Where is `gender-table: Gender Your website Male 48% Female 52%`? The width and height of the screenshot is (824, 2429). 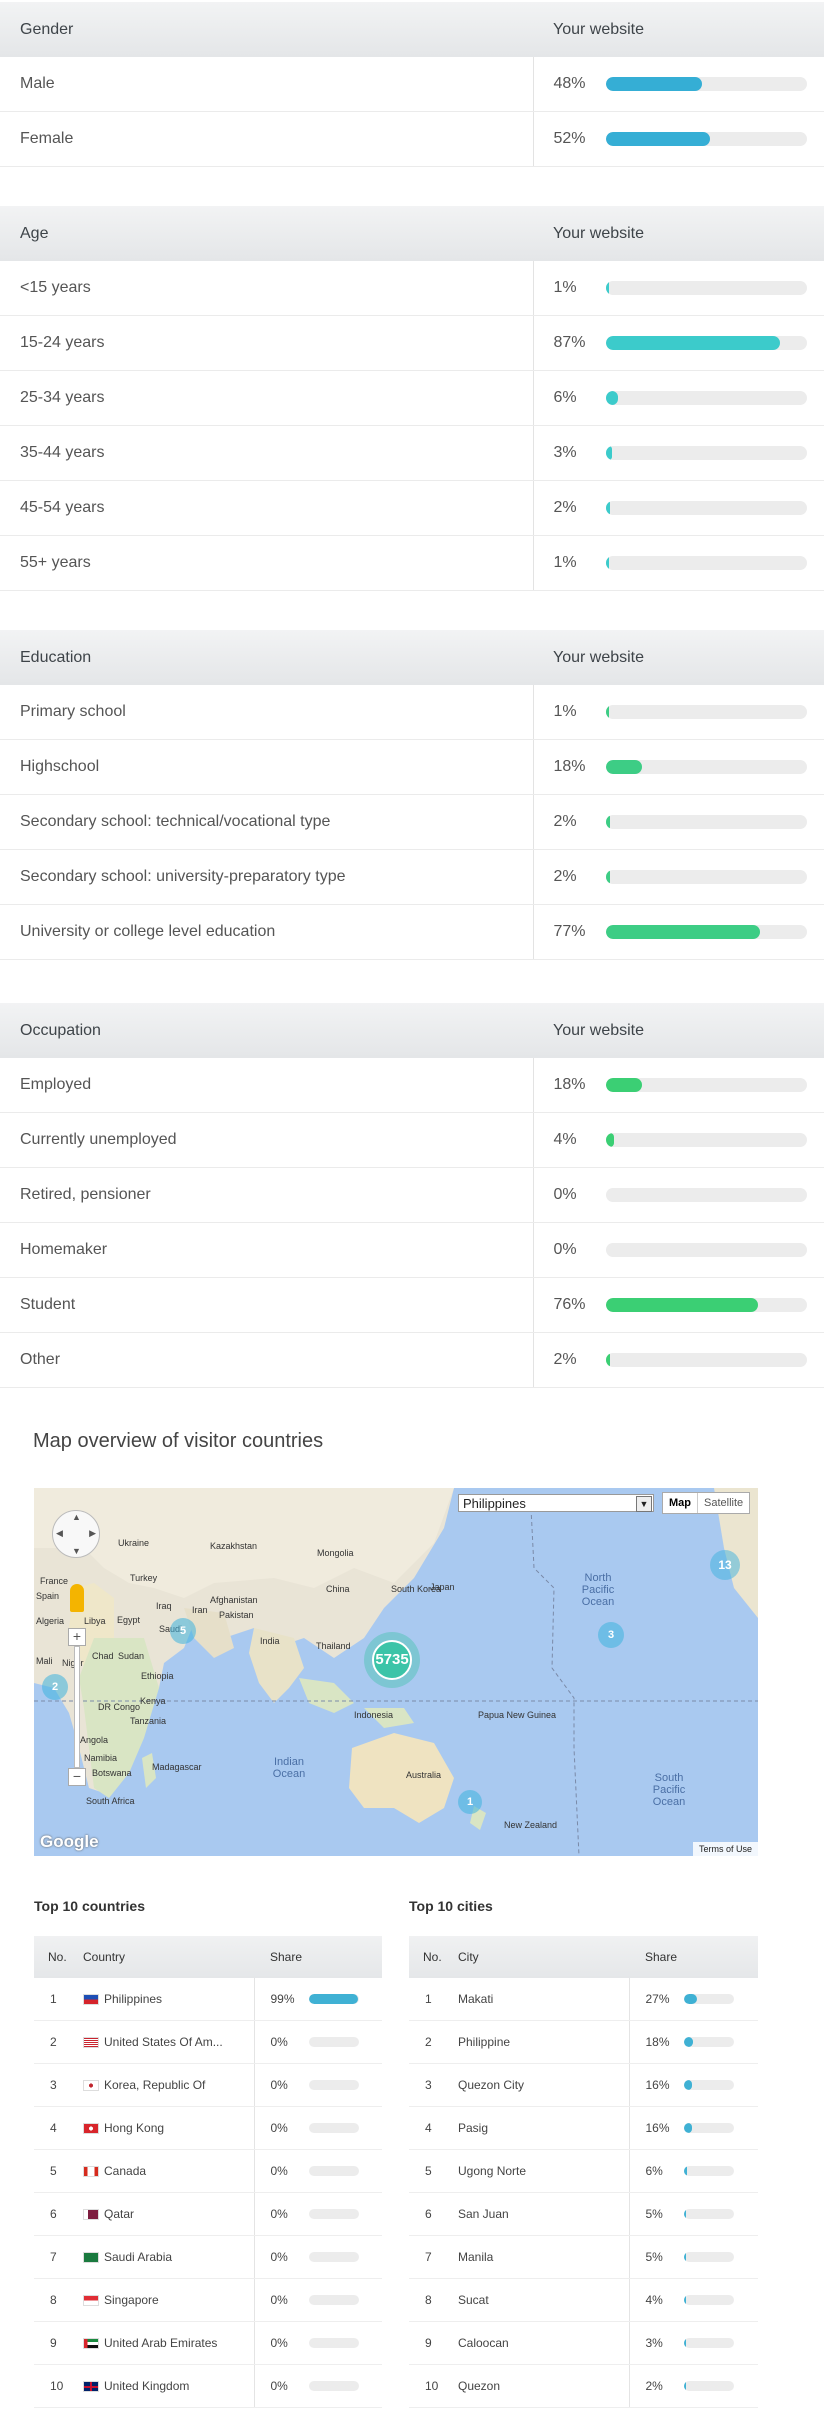 gender-table: Gender Your website Male 48% Female 52% is located at coordinates (412, 84).